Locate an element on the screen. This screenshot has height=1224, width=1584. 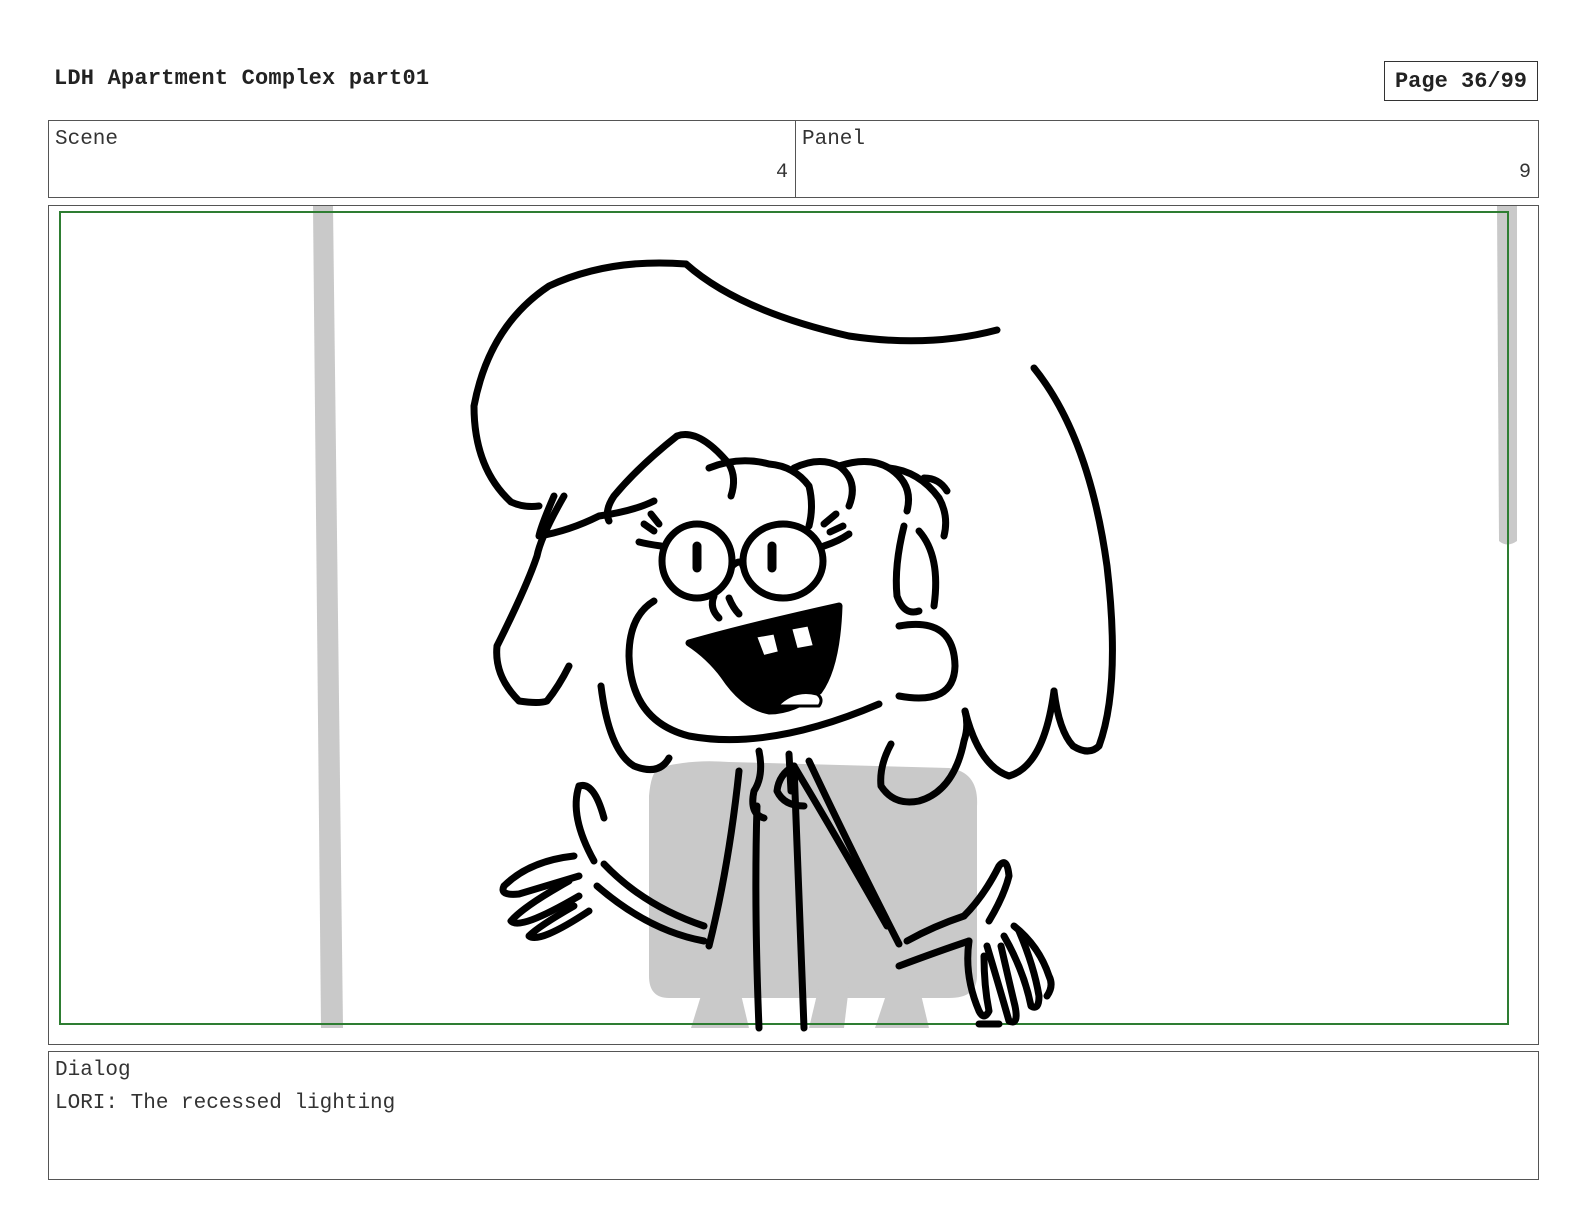
scene-label: Scene is located at coordinates (87, 139).